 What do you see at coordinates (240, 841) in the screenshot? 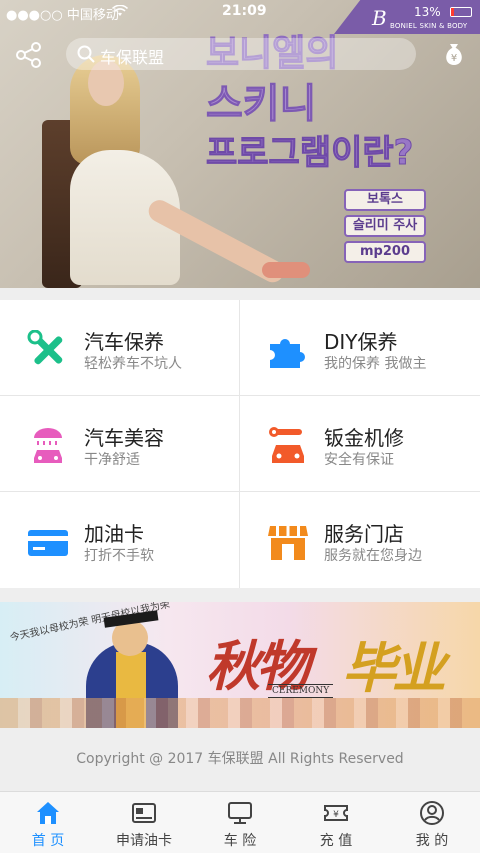
I see `tab-label: 车 险` at bounding box center [240, 841].